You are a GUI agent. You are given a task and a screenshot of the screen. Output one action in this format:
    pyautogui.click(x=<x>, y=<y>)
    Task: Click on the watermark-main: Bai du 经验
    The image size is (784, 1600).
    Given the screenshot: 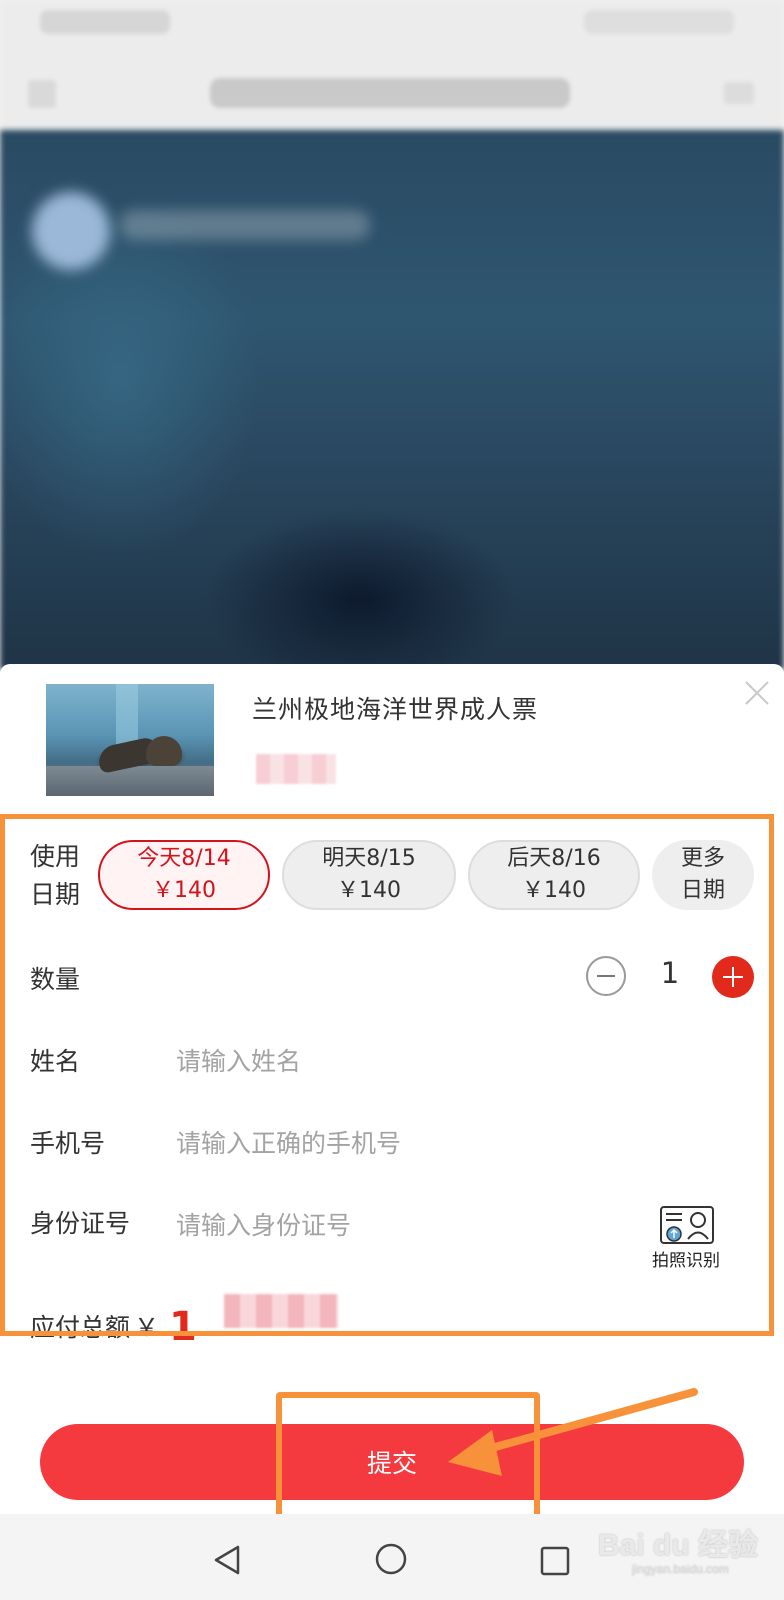 What is the action you would take?
    pyautogui.click(x=678, y=1545)
    